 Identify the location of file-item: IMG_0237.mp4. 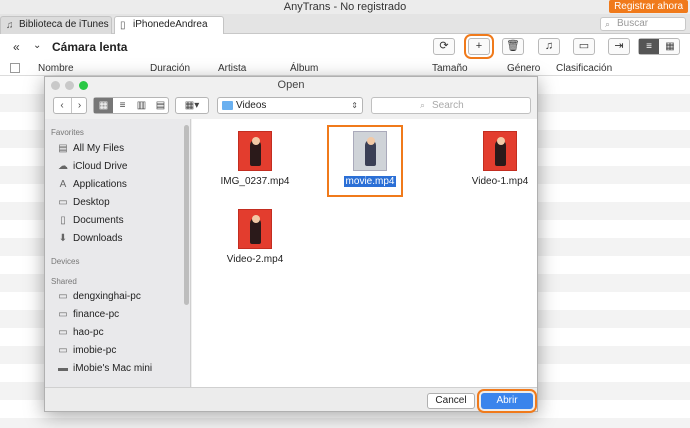
(255, 159).